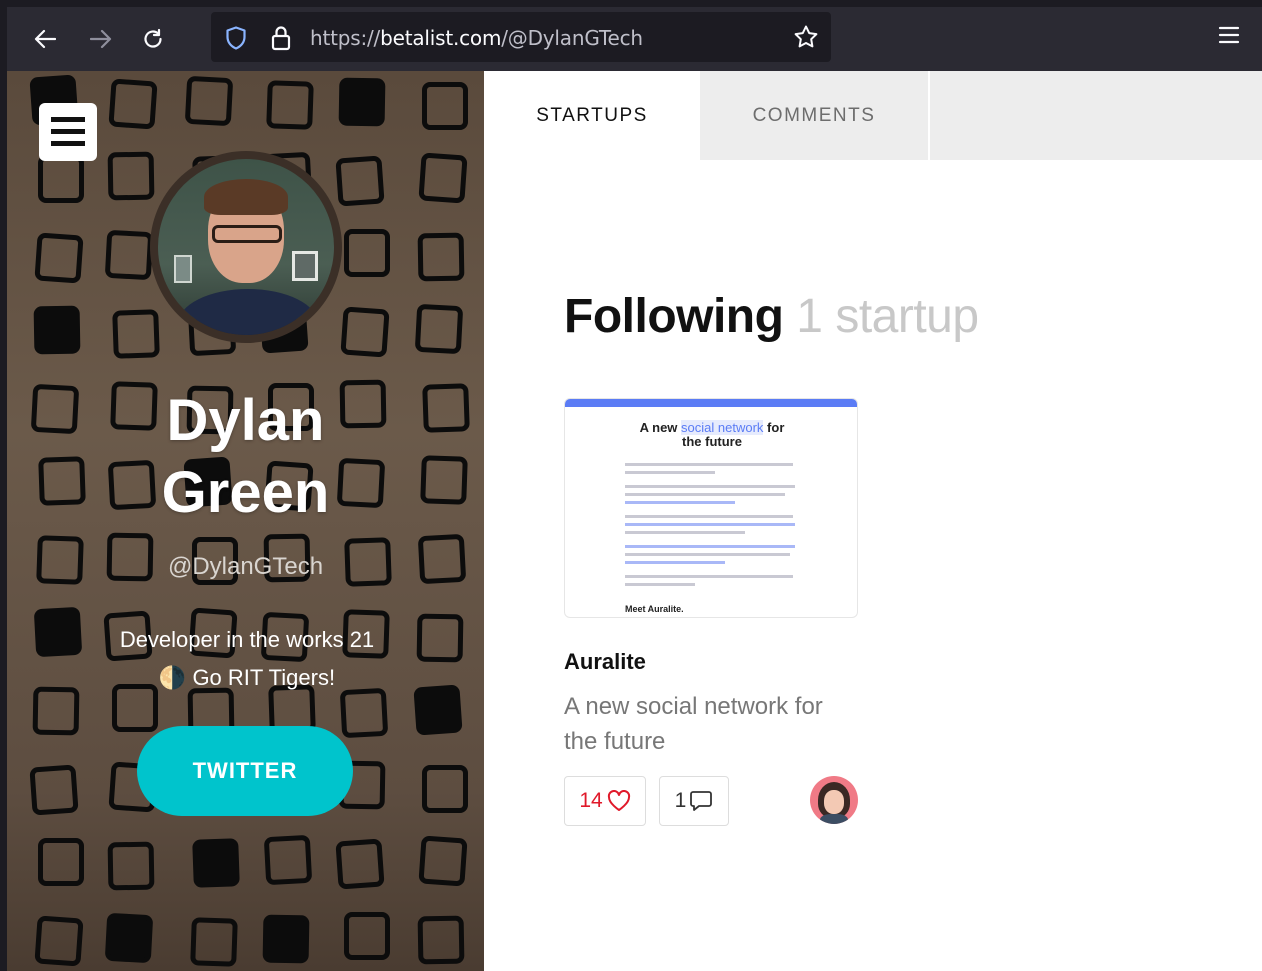  Describe the element at coordinates (172, 677) in the screenshot. I see `moon-emoji-icon: 🌗` at that location.